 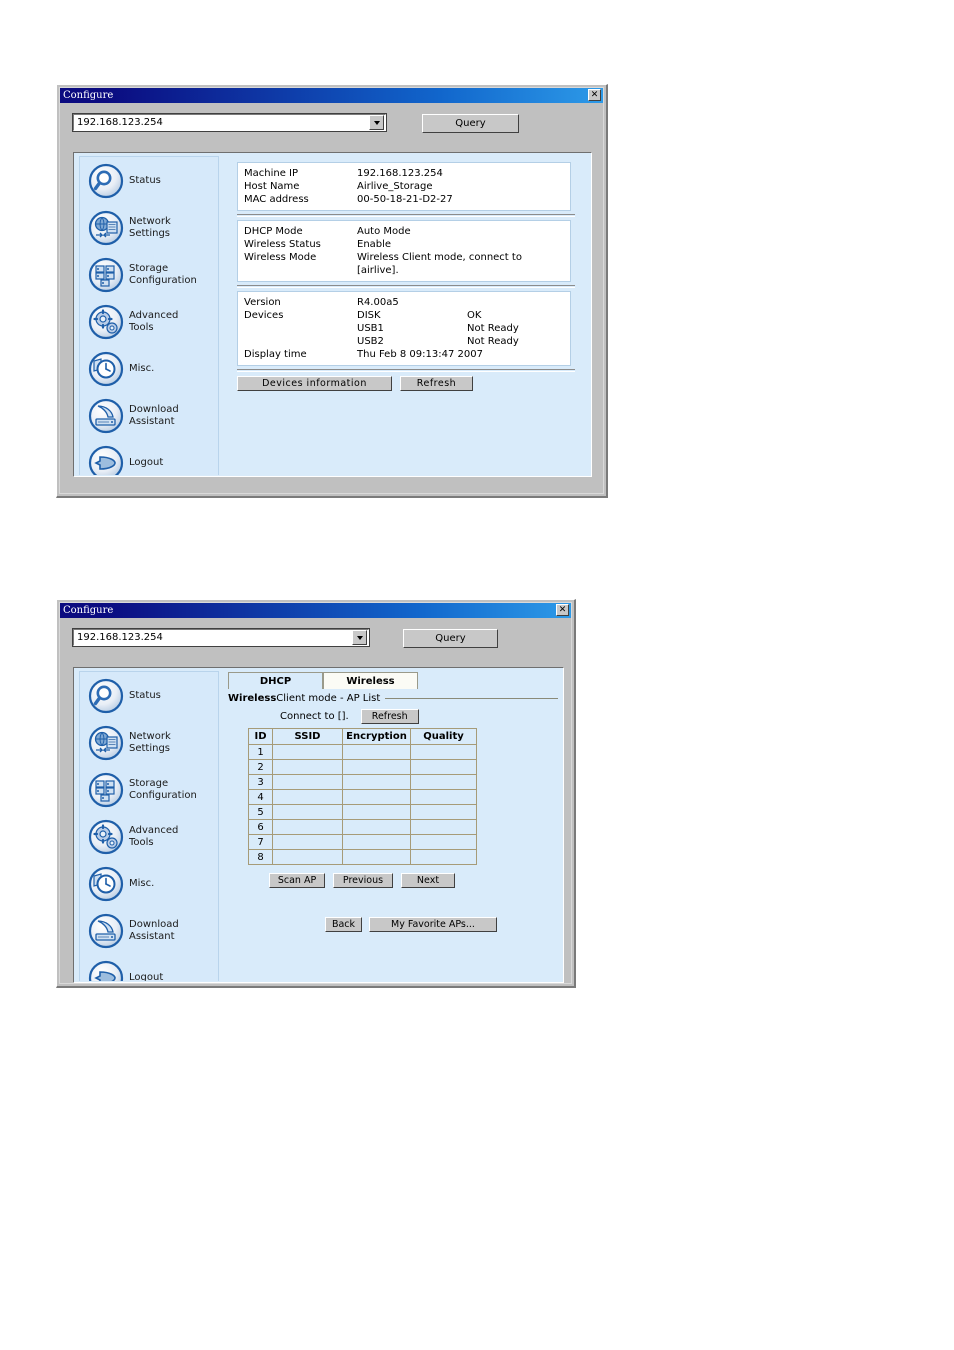 I want to click on info-value: R4.00a5, so click(x=378, y=302).